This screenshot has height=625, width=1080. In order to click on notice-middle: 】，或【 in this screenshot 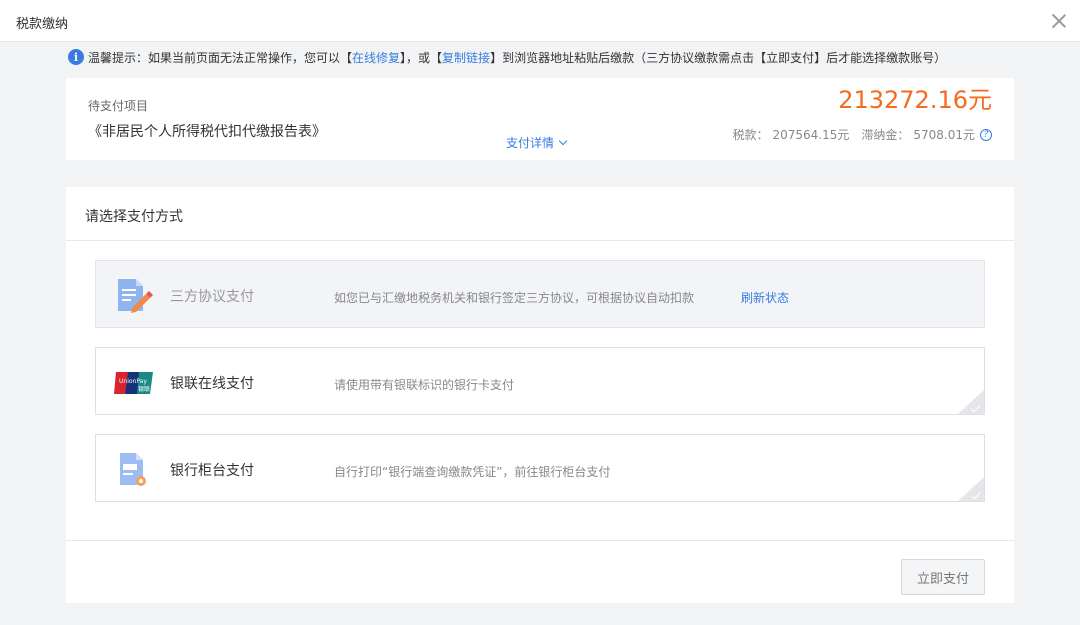, I will do `click(421, 57)`.